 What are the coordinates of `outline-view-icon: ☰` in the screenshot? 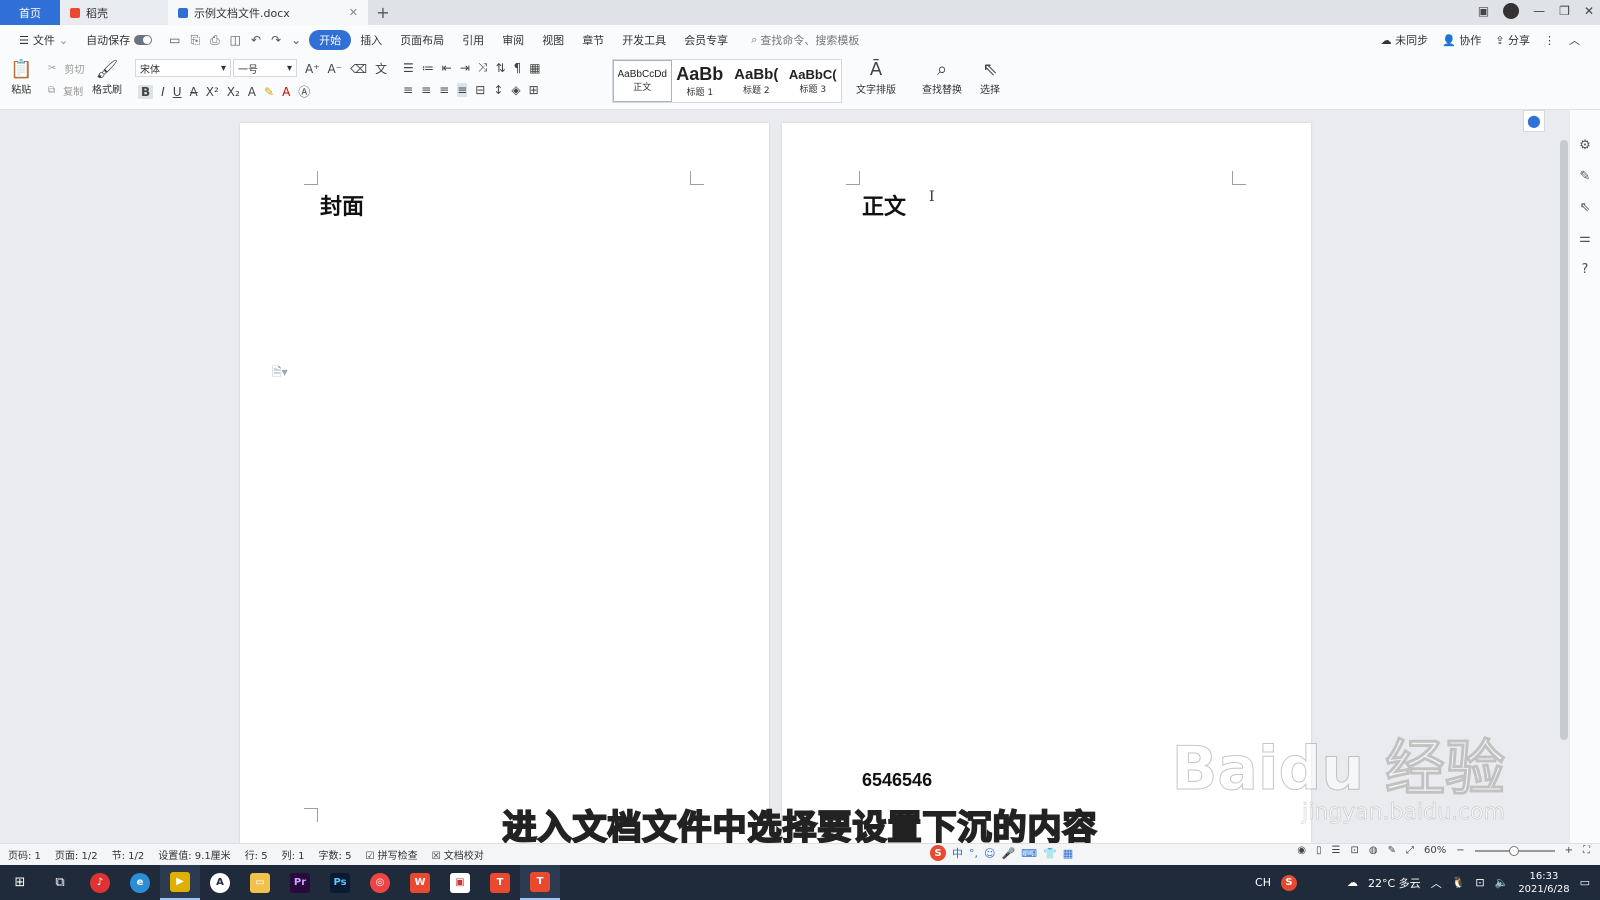 It's located at (1336, 850).